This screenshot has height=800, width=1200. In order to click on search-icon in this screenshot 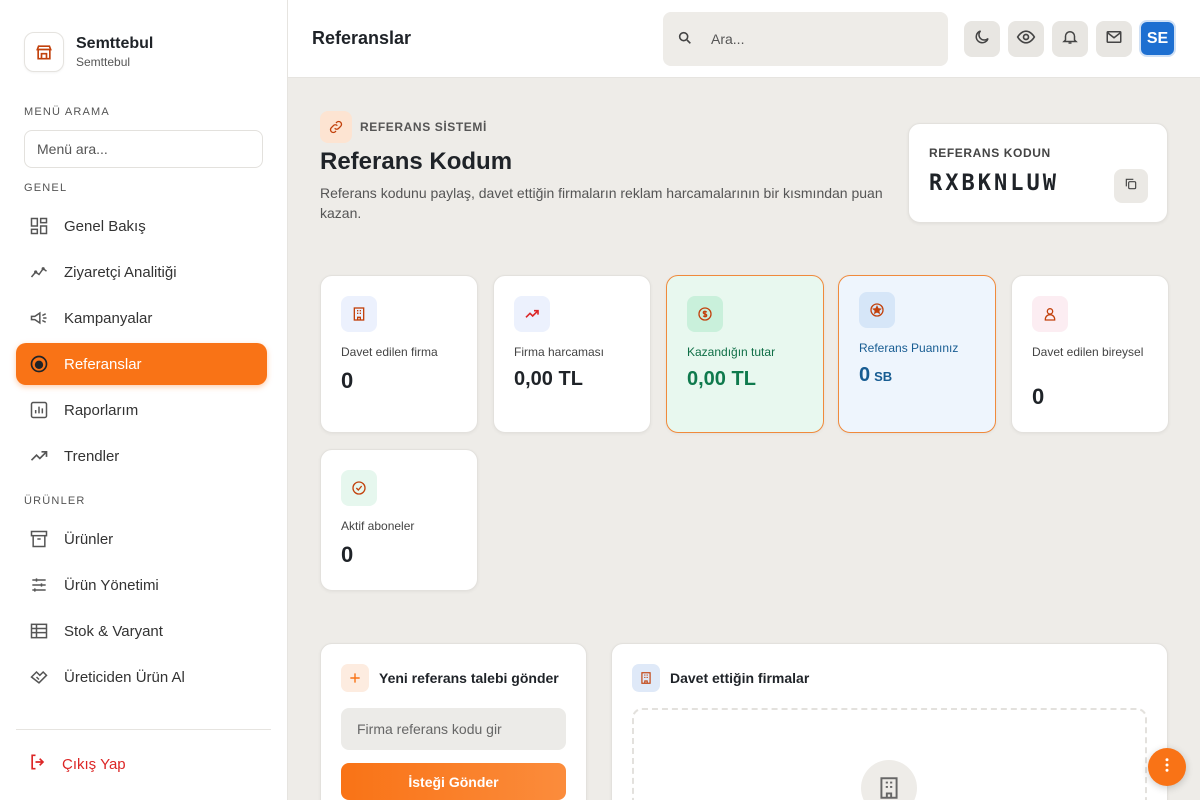, I will do `click(685, 39)`.